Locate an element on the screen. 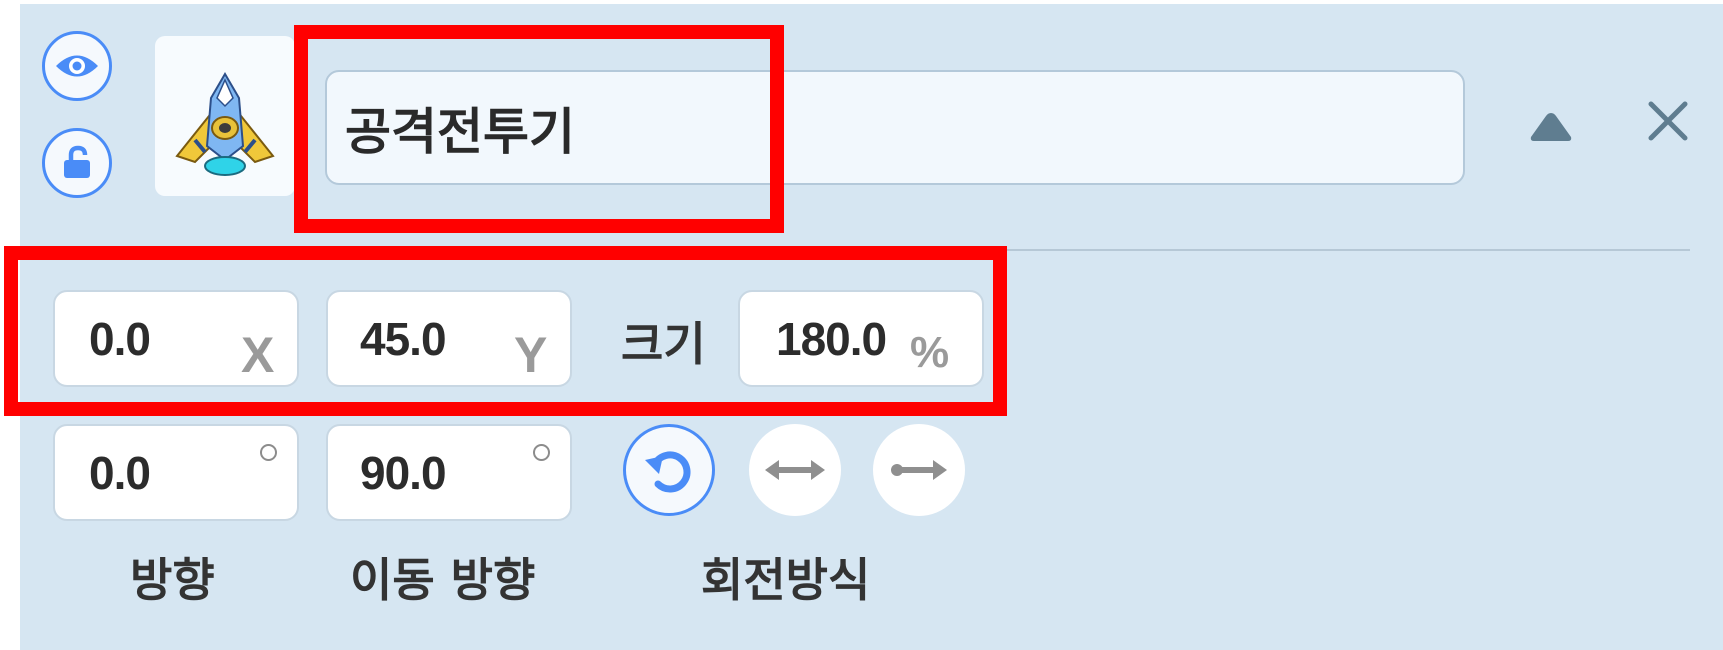 The width and height of the screenshot is (1723, 650). rotation-mode-label: 회전방식 is located at coordinates (786, 580).